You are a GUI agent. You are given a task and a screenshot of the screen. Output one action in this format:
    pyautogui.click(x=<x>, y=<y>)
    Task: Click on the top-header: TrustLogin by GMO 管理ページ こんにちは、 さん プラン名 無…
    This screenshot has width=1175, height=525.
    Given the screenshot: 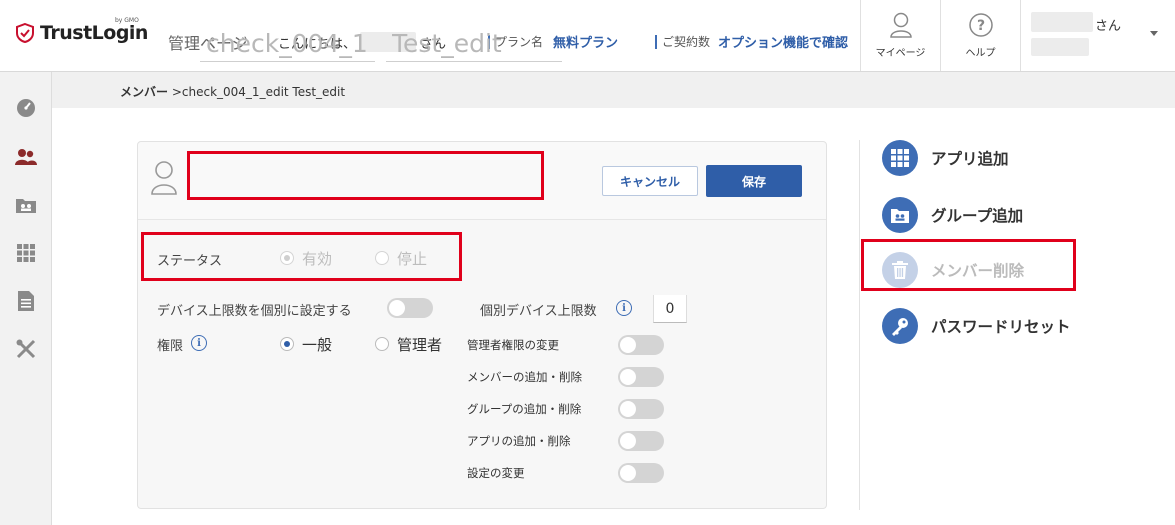 What is the action you would take?
    pyautogui.click(x=587, y=36)
    